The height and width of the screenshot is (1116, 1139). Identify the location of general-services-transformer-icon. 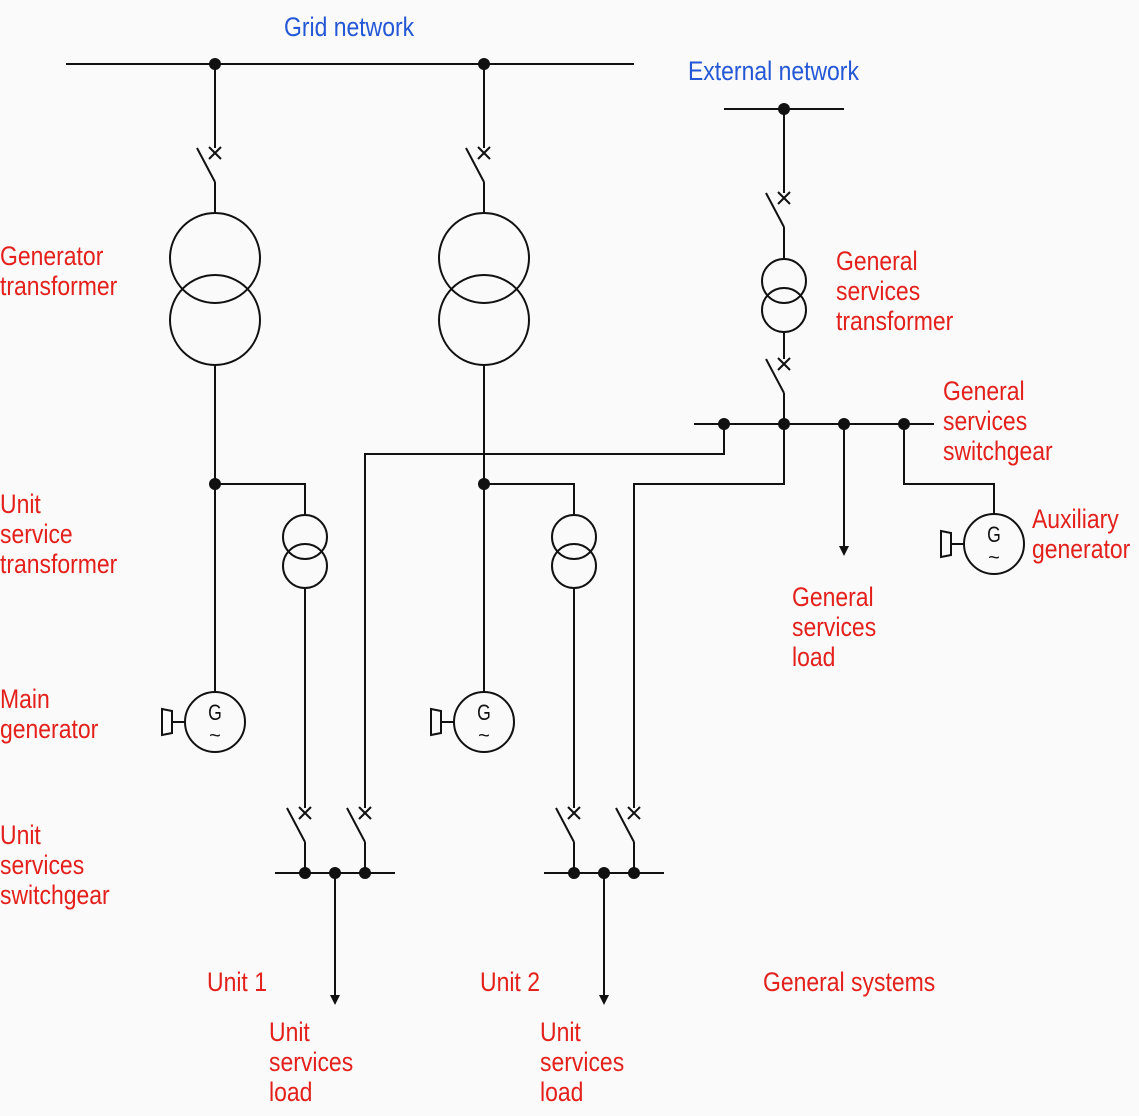
(784, 295).